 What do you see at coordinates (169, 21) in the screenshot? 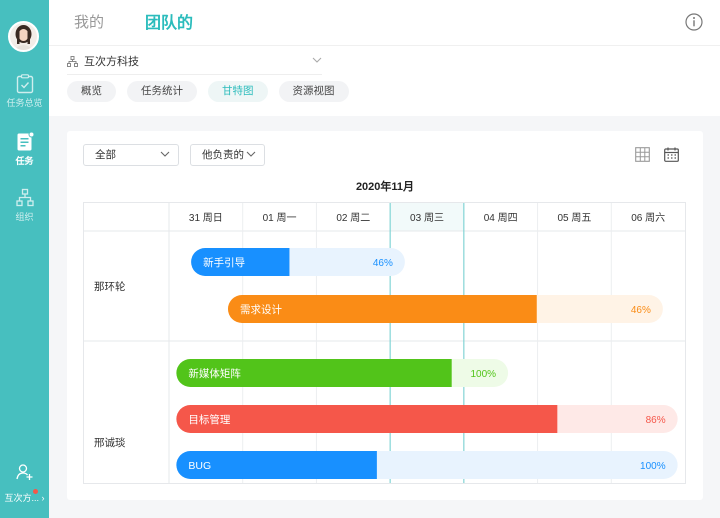
I see `tab-team: 团队的` at bounding box center [169, 21].